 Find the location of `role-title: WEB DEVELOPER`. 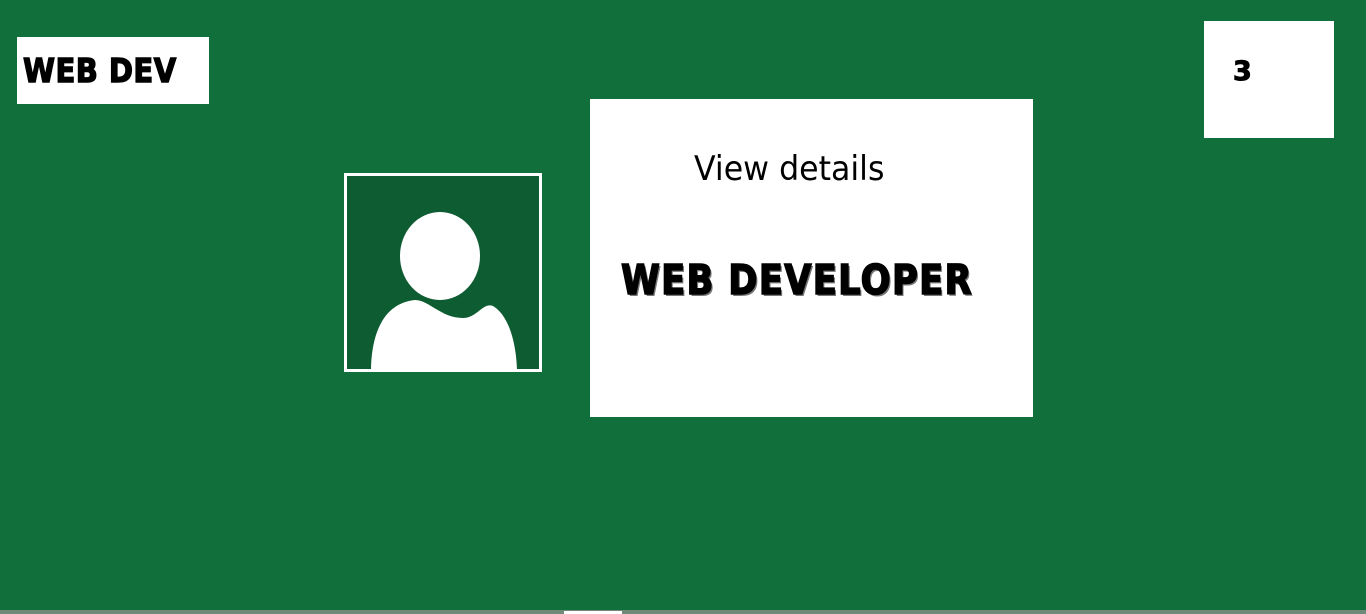

role-title: WEB DEVELOPER is located at coordinates (796, 280).